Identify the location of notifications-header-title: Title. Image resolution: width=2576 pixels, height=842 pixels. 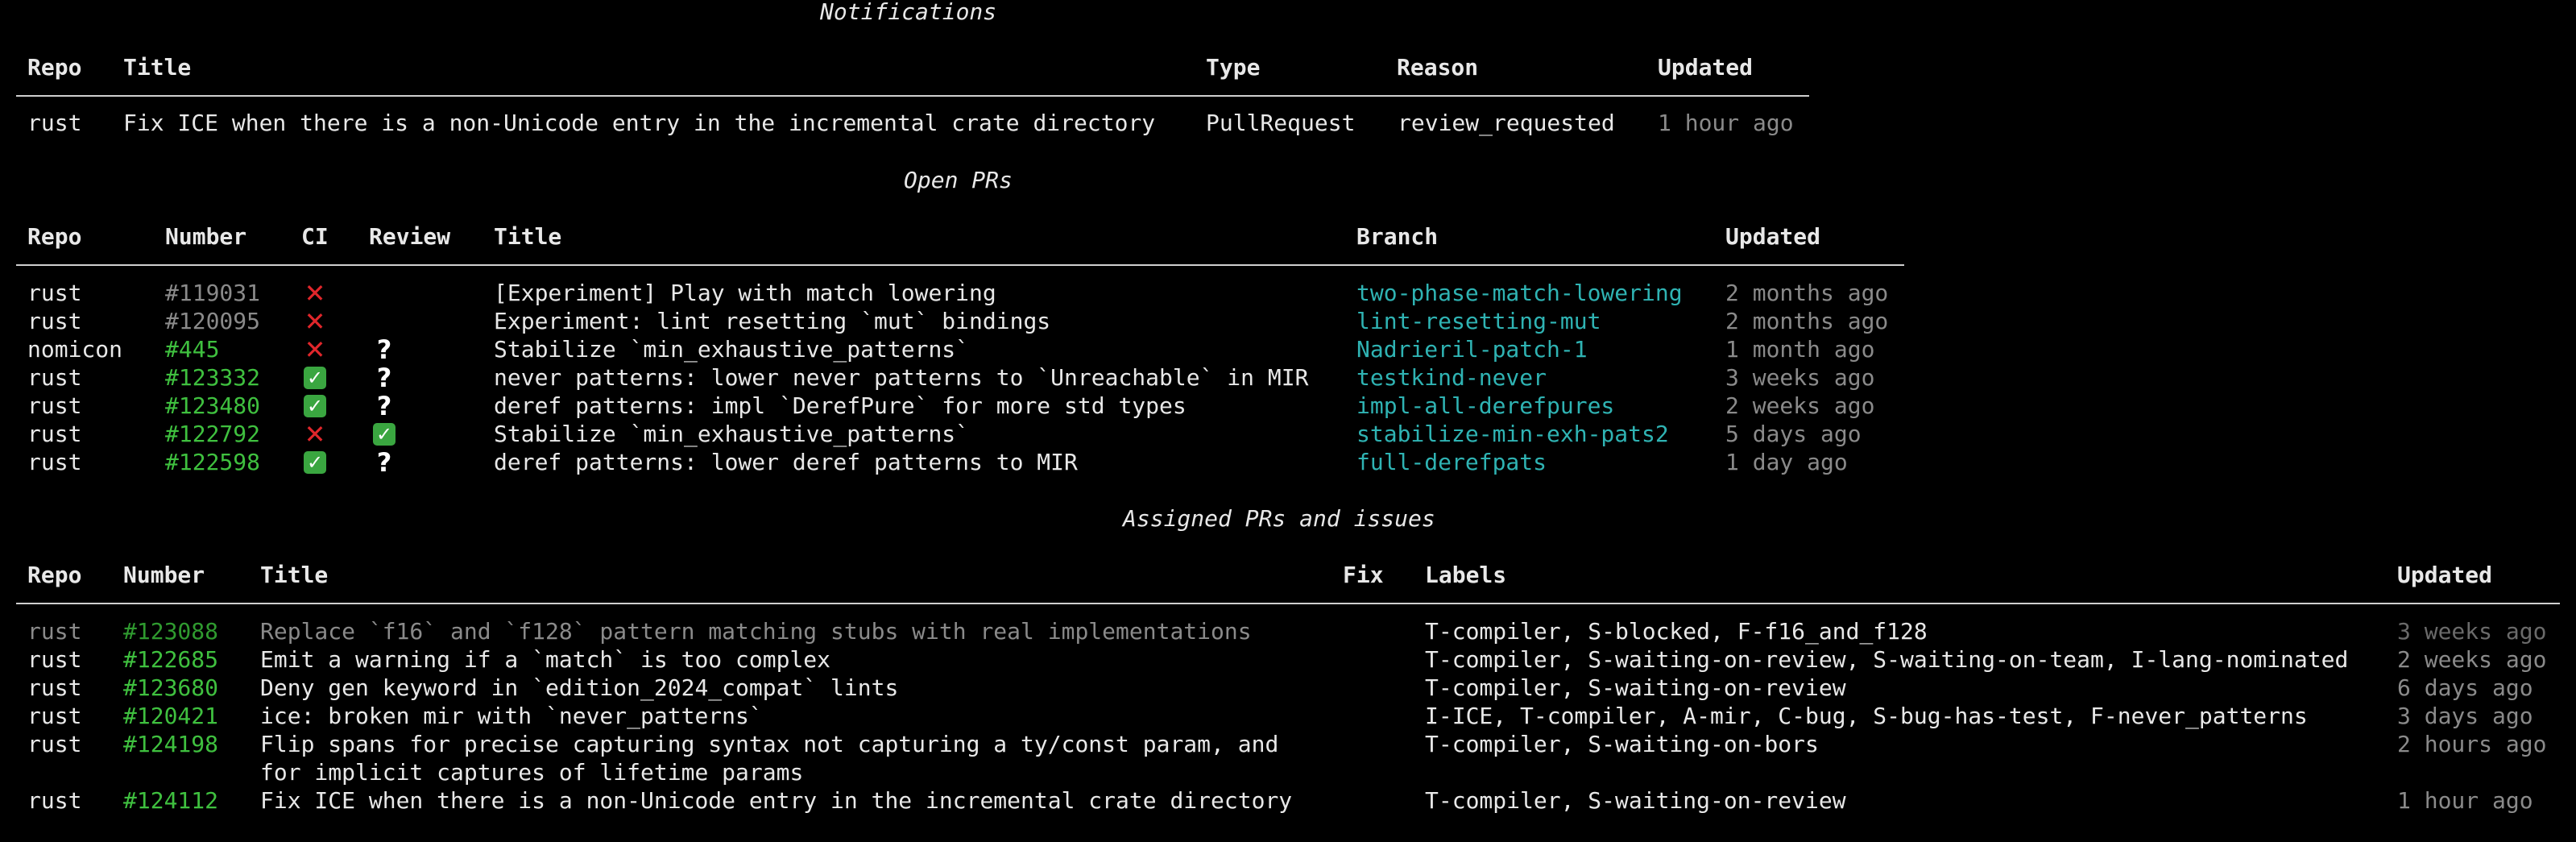
(157, 68).